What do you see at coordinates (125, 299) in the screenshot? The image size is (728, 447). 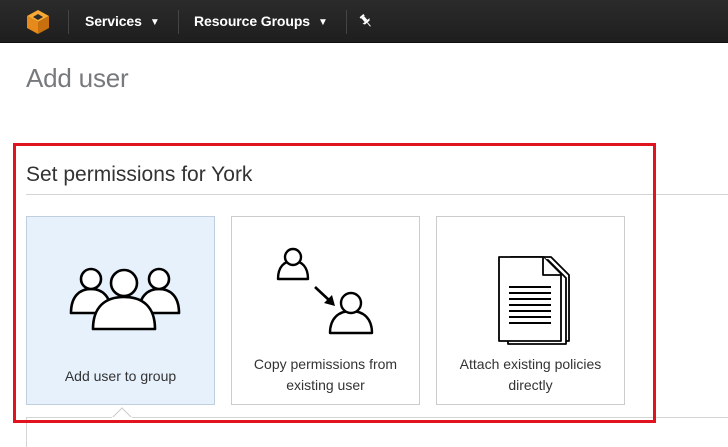 I see `user-group-icon` at bounding box center [125, 299].